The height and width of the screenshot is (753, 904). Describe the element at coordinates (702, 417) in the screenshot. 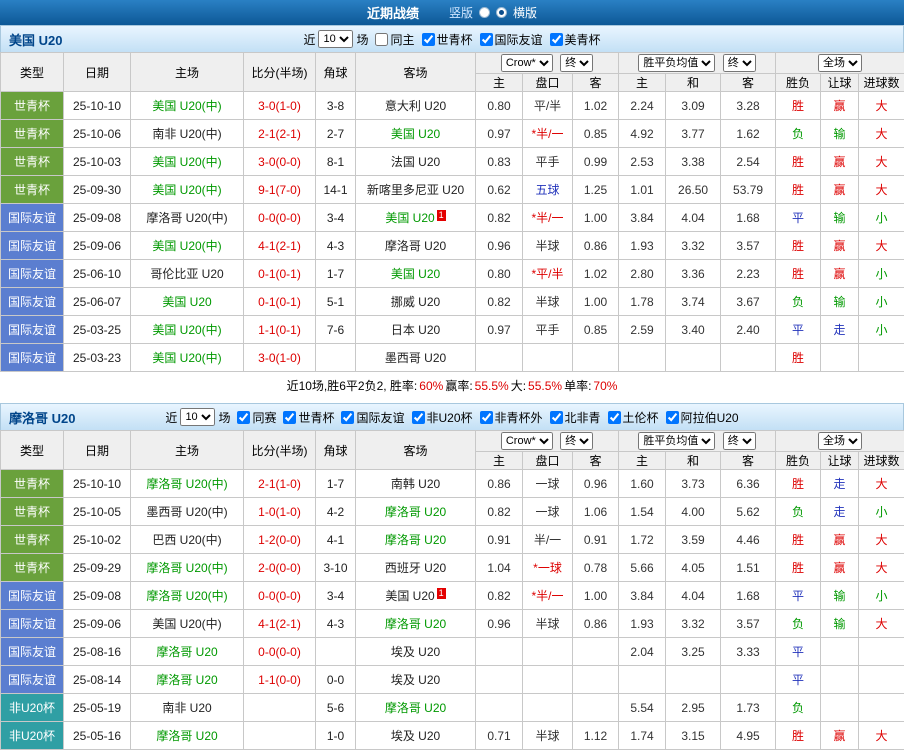

I see `filter-option-7: 阿拉伯U20` at that location.